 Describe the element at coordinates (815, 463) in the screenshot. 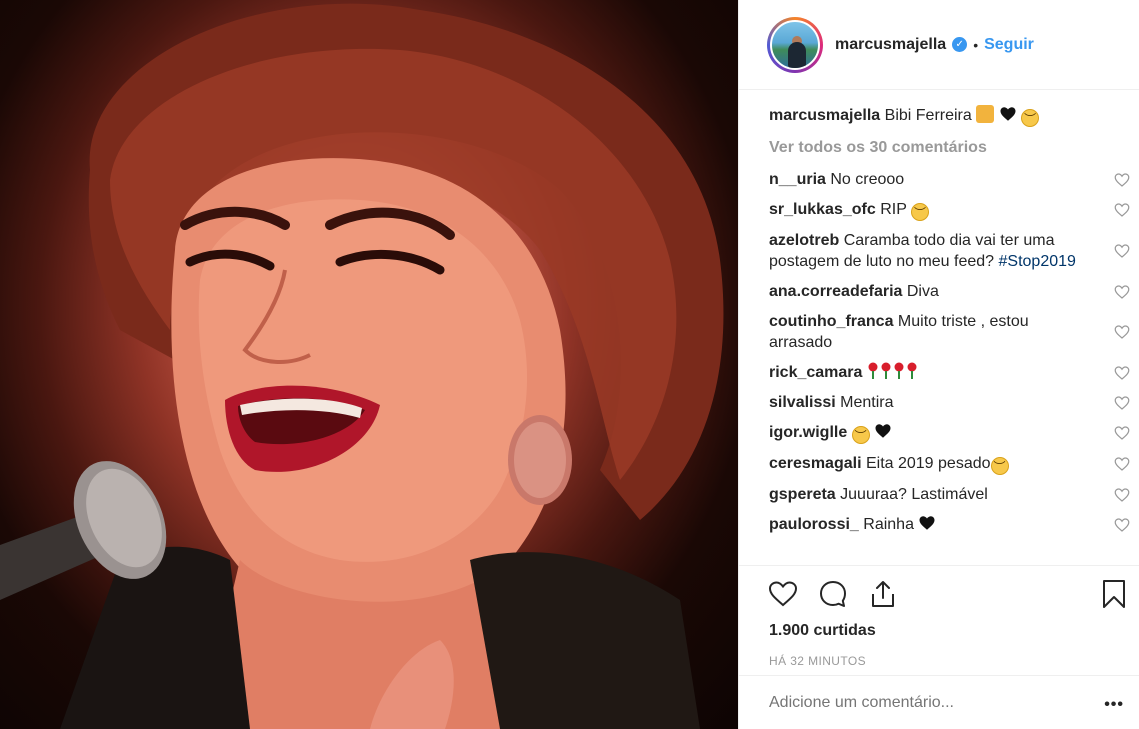

I see `comment-username: ceresmagali` at that location.